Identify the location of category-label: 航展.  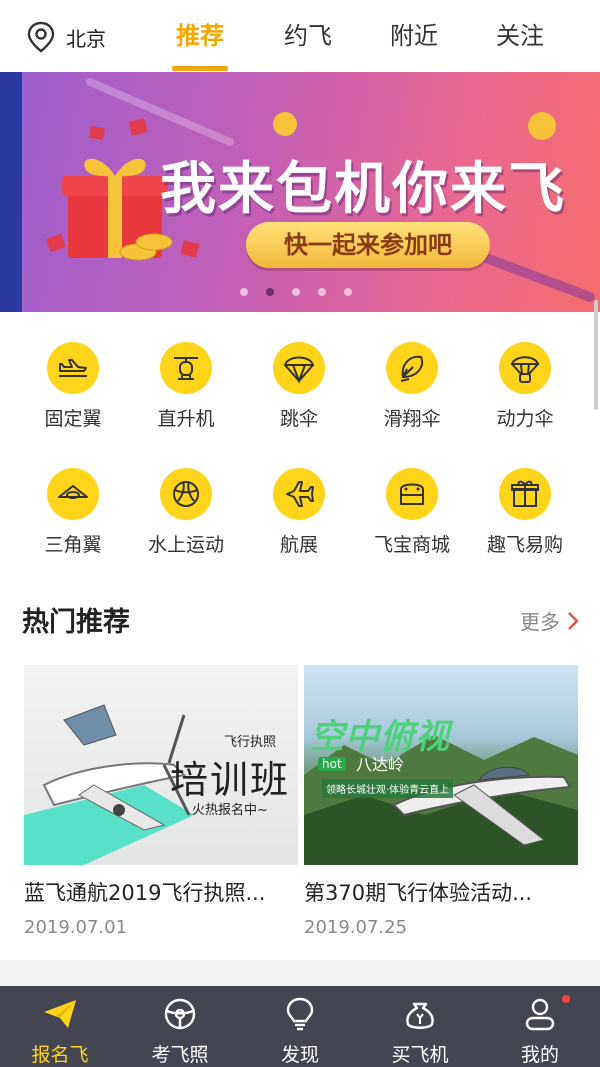
(298, 545).